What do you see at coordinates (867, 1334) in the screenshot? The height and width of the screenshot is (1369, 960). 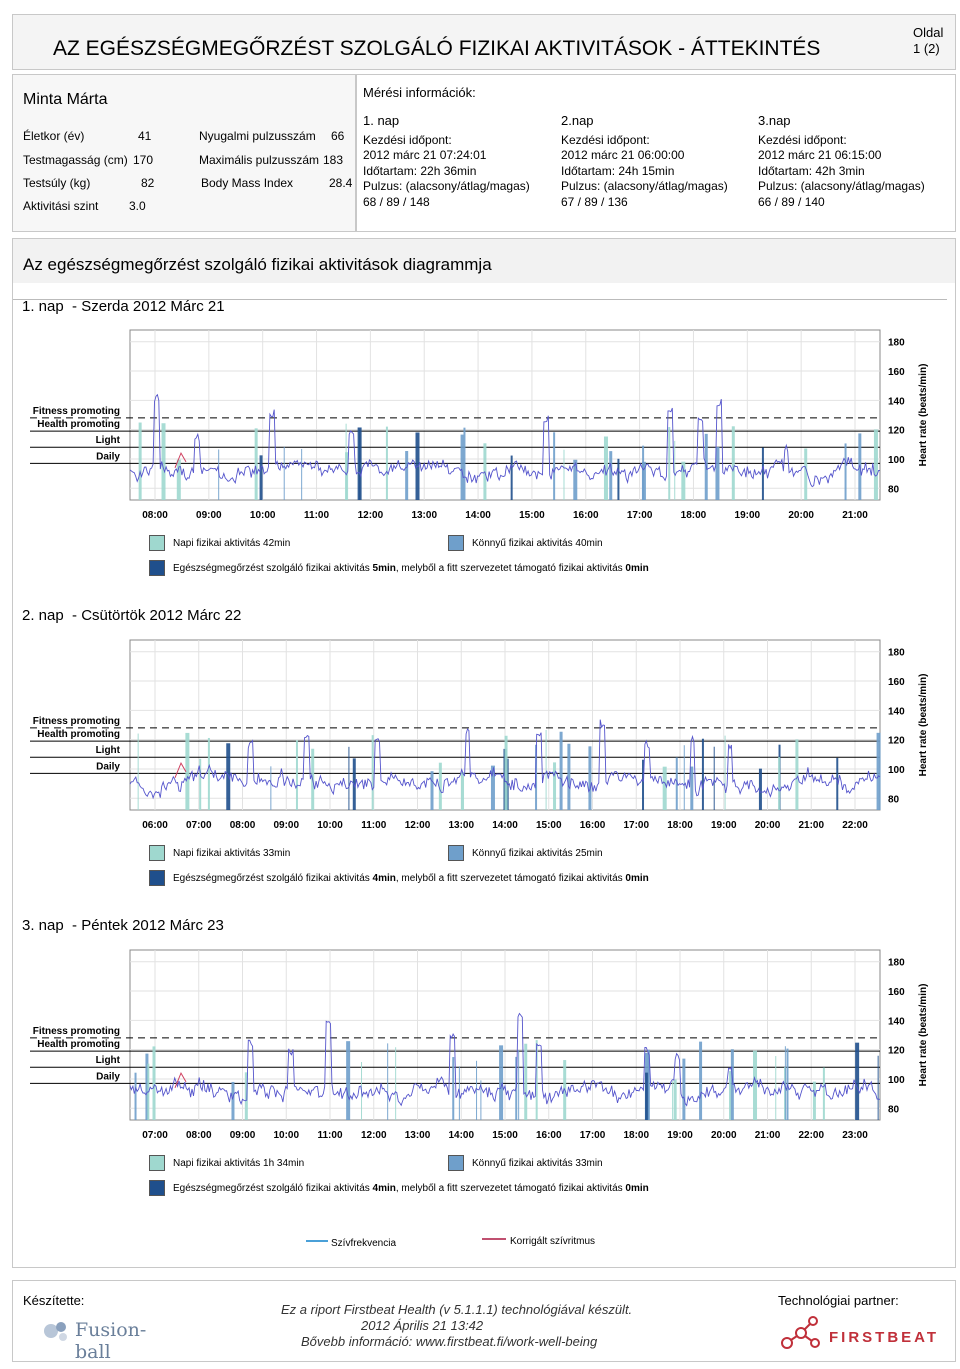 I see `firstbeat-logo: FIRSTBEAT` at bounding box center [867, 1334].